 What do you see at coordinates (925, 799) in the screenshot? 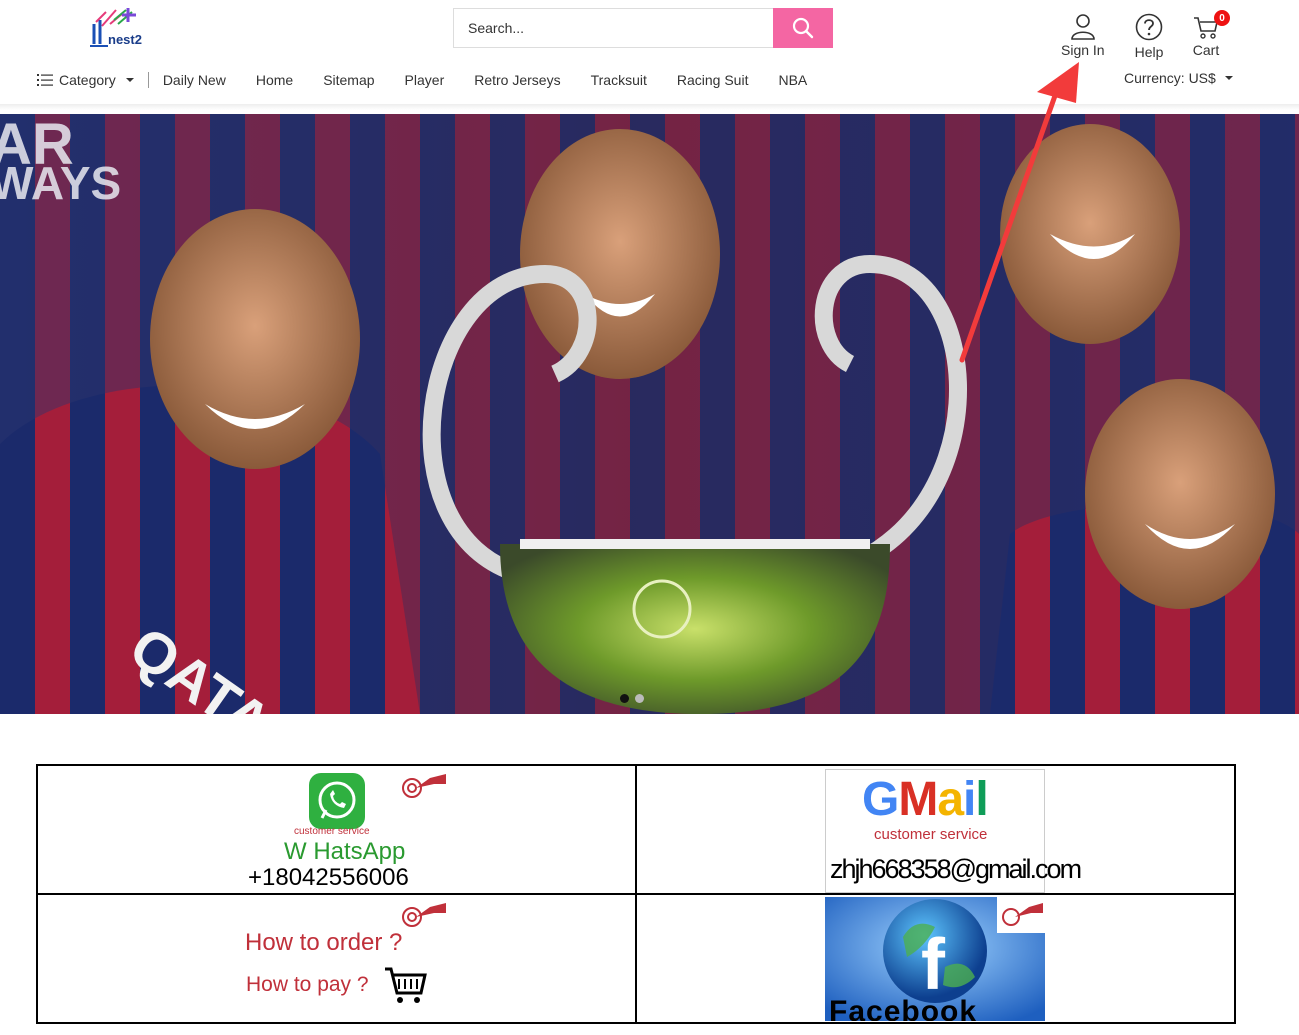
I see `gmail-logo: GMail` at bounding box center [925, 799].